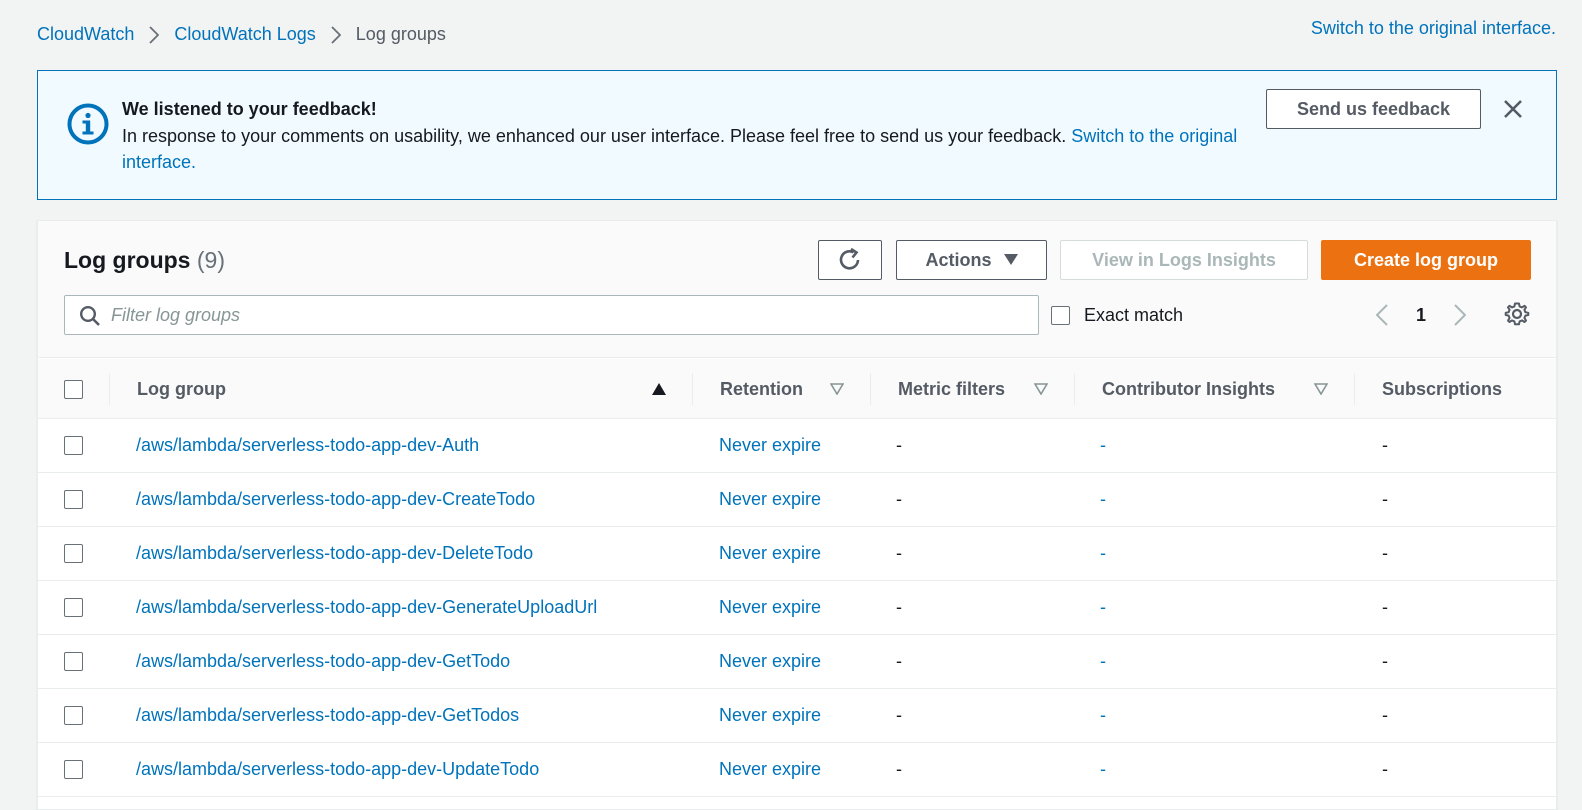  What do you see at coordinates (88, 124) in the screenshot?
I see `info-icon` at bounding box center [88, 124].